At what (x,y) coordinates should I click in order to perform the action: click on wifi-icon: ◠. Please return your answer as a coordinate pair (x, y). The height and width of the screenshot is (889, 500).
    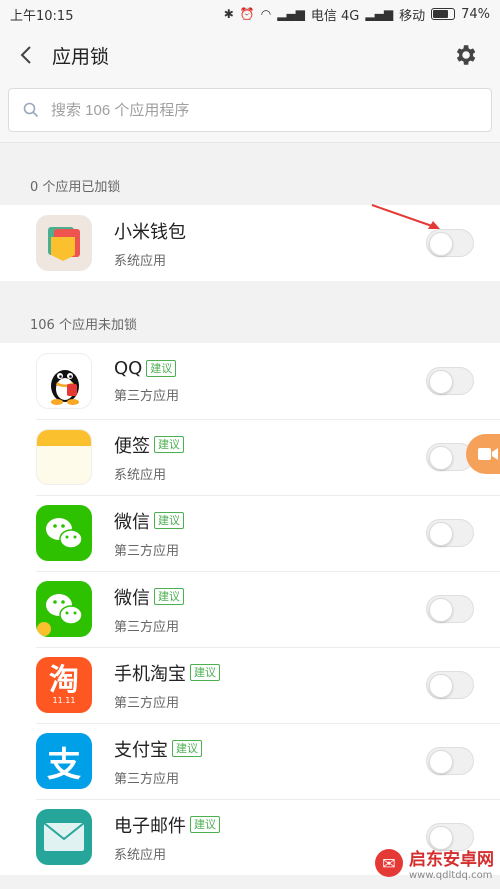
    Looking at the image, I should click on (266, 14).